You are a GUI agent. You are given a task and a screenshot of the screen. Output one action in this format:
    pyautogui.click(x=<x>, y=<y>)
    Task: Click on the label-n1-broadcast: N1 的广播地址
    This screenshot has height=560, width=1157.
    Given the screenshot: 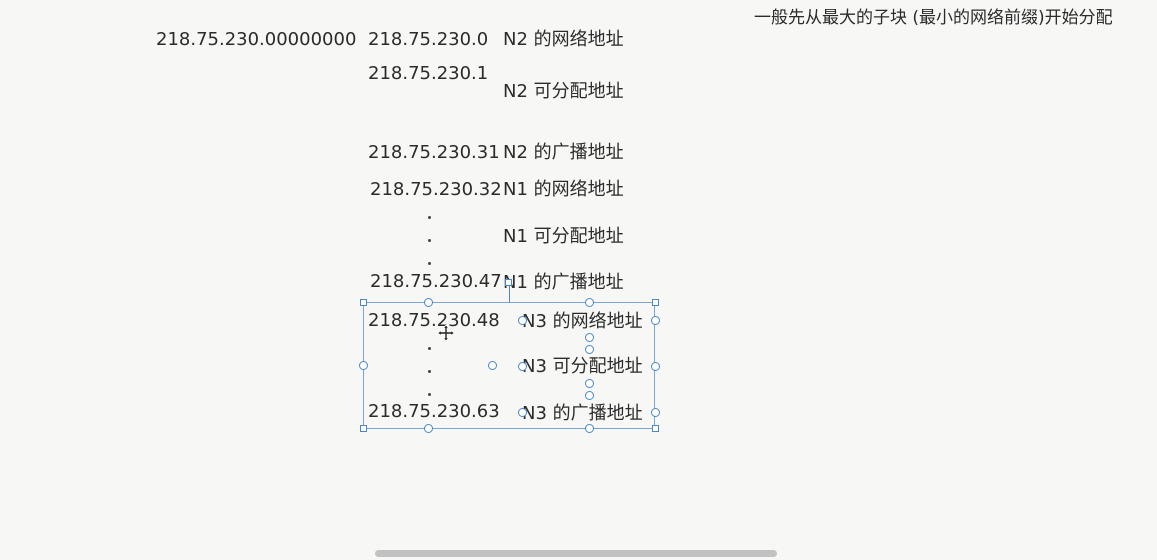 What is the action you would take?
    pyautogui.click(x=563, y=282)
    